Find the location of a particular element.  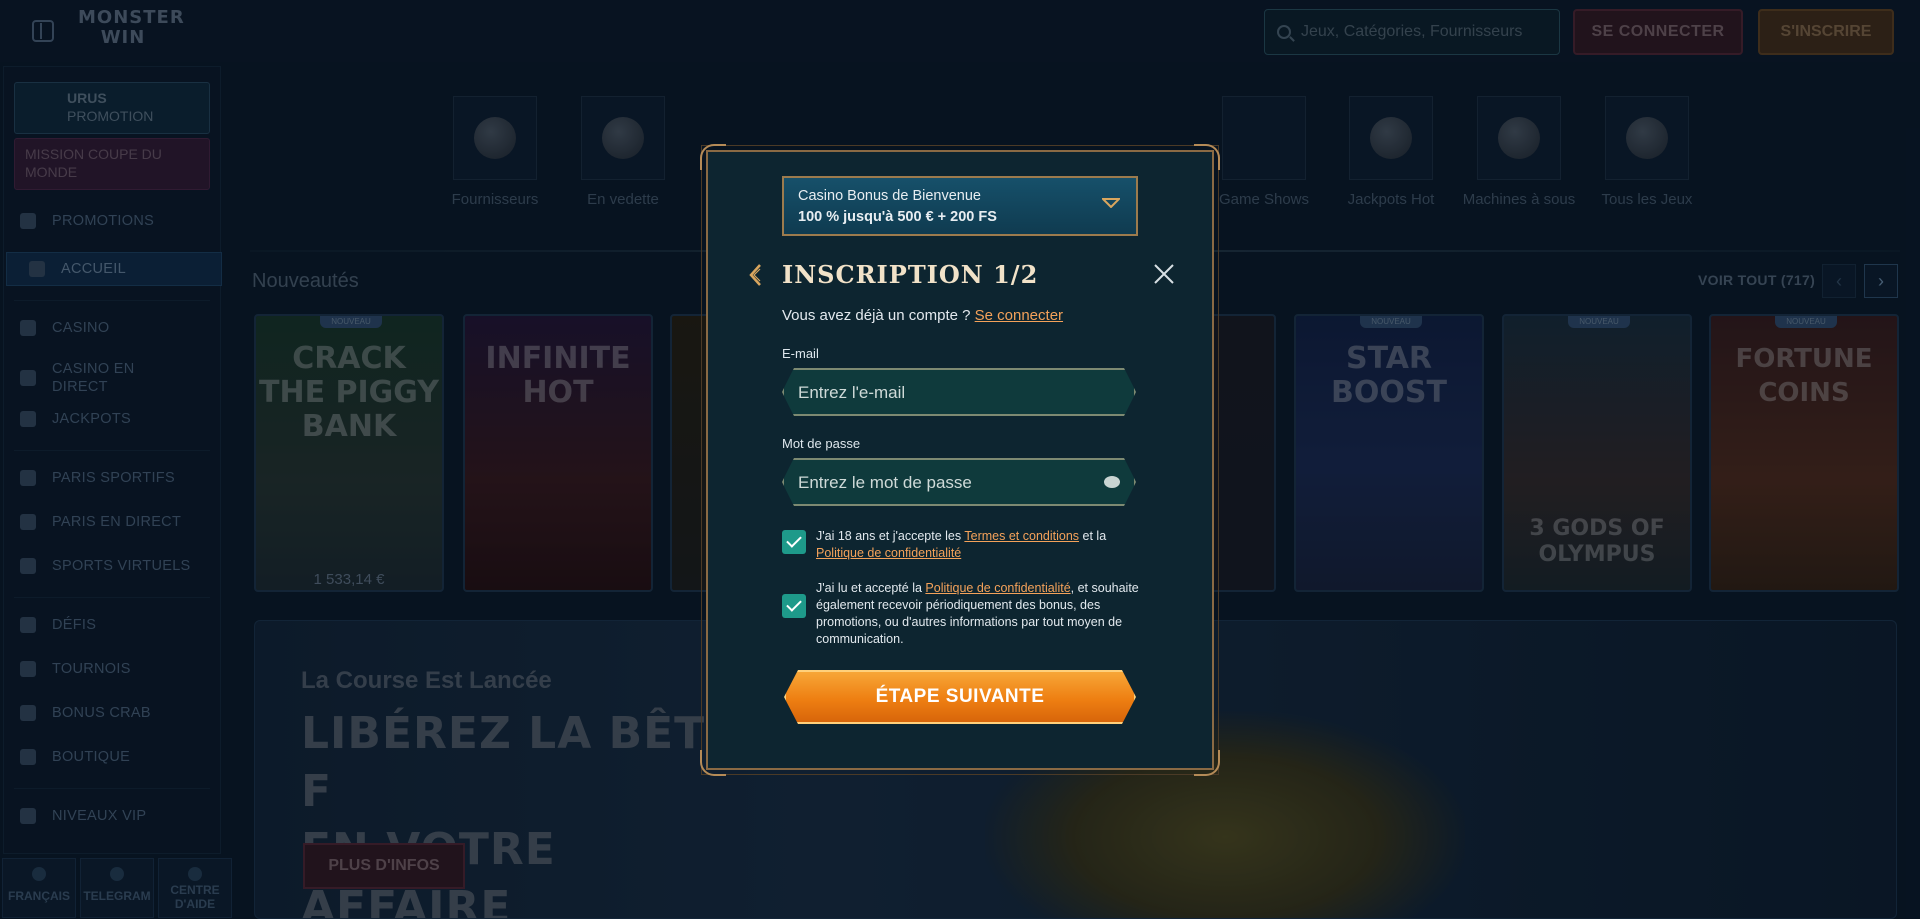

password-label: Mot de passe is located at coordinates (821, 443).